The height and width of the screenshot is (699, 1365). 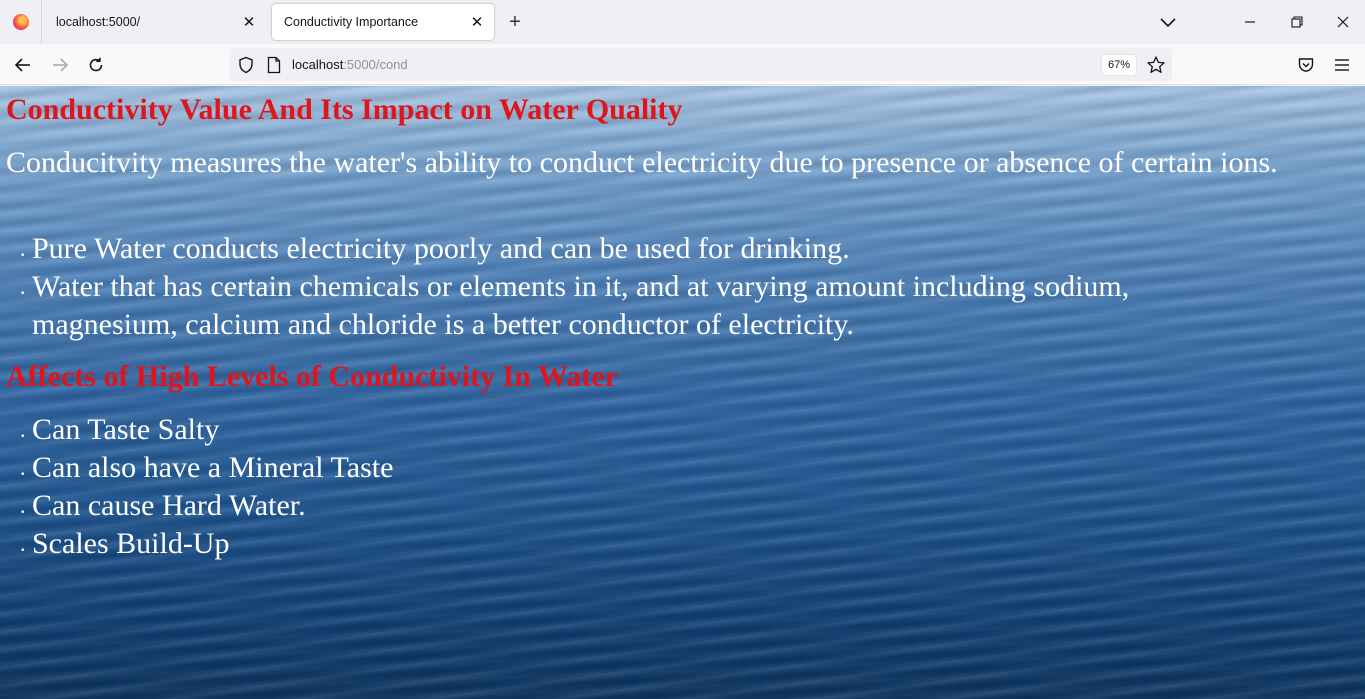 What do you see at coordinates (615, 544) in the screenshot?
I see `list-item: . Scales Build-Up` at bounding box center [615, 544].